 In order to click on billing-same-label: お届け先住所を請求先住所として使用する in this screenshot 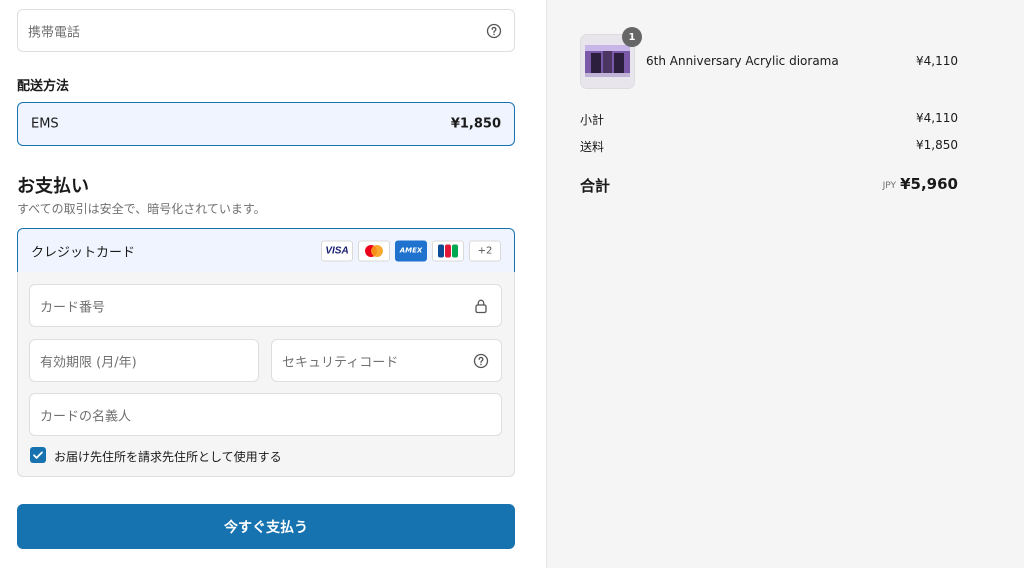, I will do `click(168, 456)`.